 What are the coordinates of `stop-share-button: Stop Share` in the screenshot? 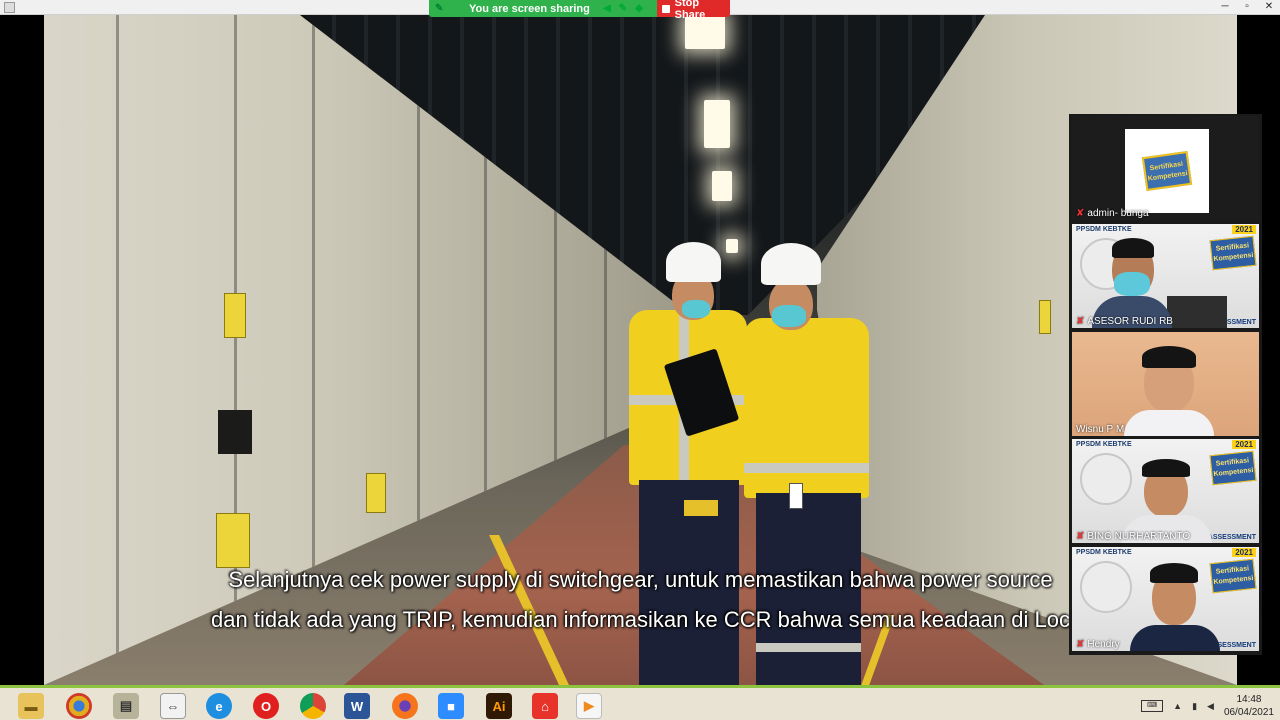 It's located at (693, 10).